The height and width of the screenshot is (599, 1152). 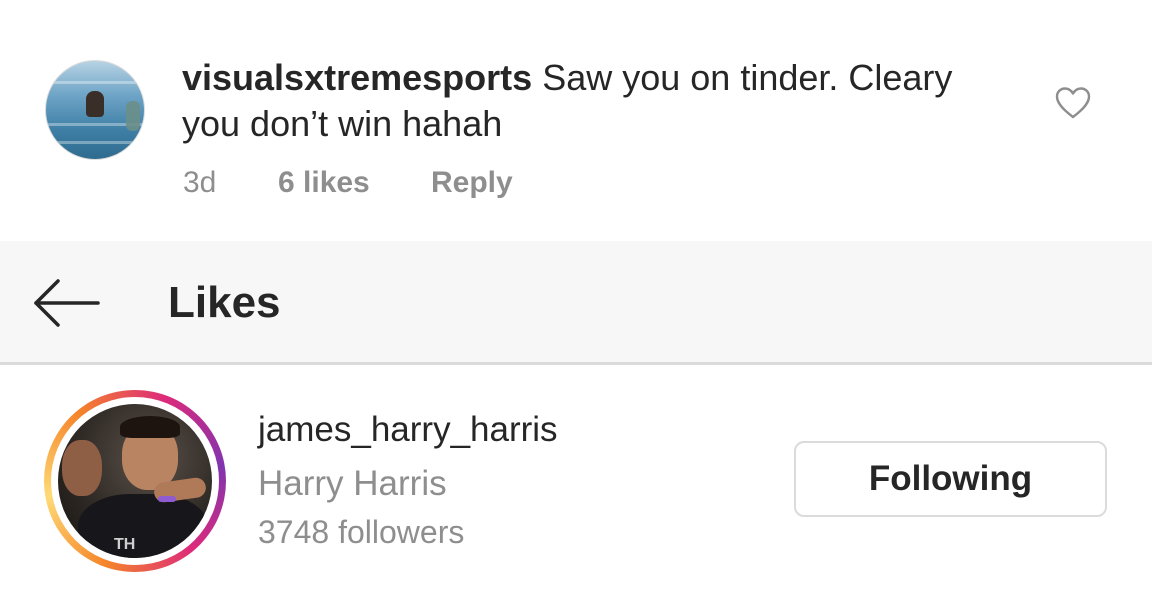 I want to click on liker-full-name: Harry Harris, so click(x=352, y=483).